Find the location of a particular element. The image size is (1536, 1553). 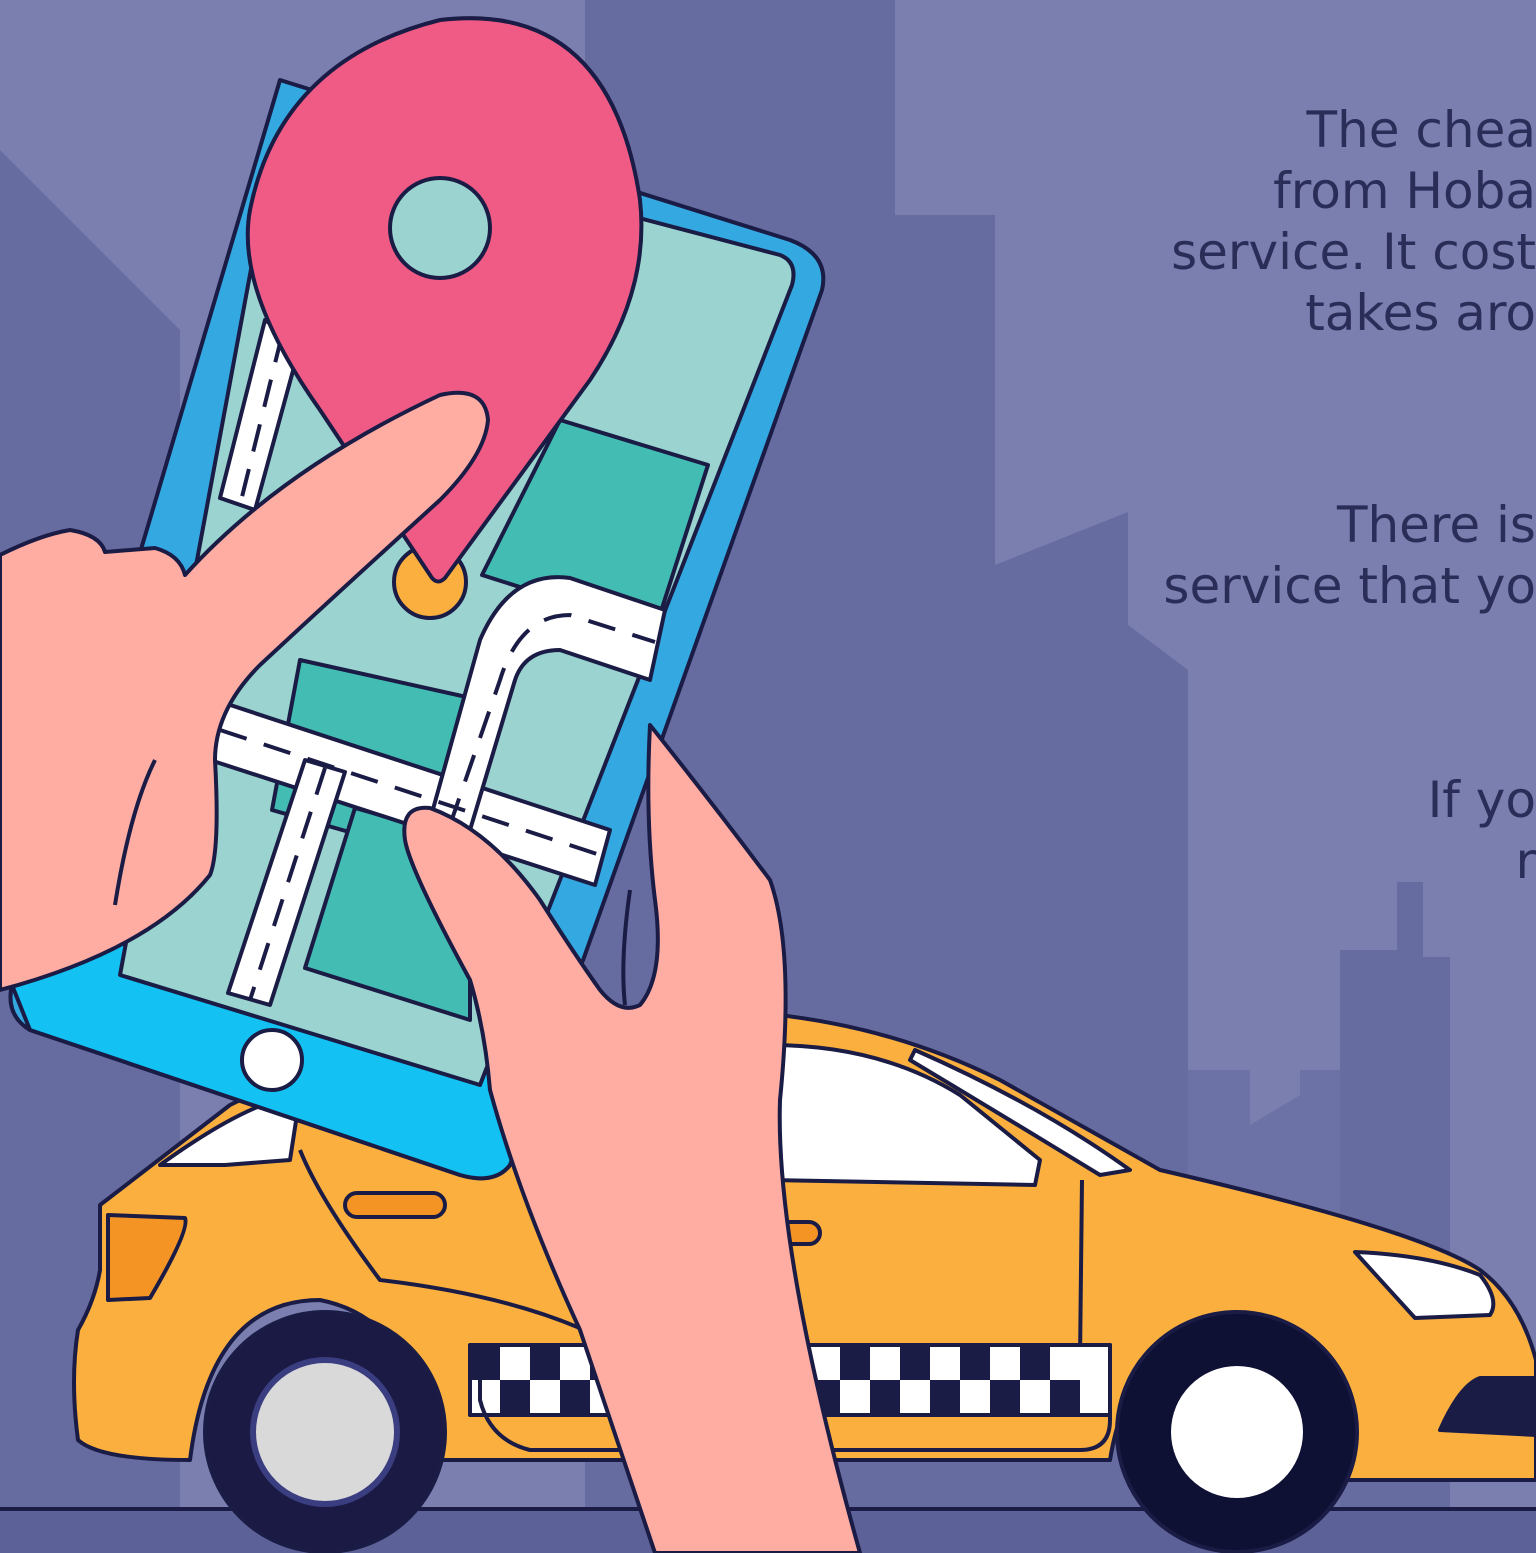

taxi-wheel-front is located at coordinates (1237, 1431).